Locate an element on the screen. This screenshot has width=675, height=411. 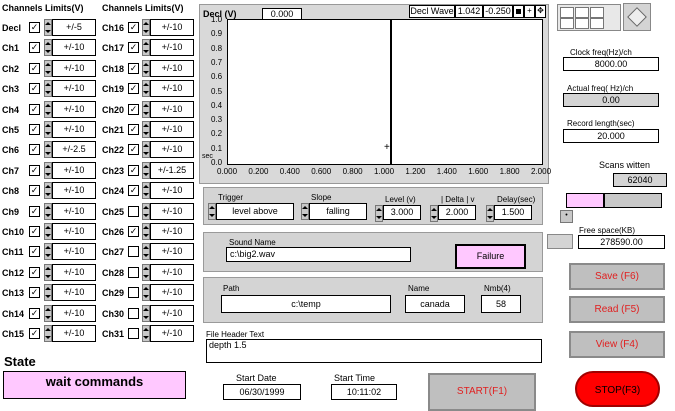
channel-limit-field: +/-5 is located at coordinates (74, 27).